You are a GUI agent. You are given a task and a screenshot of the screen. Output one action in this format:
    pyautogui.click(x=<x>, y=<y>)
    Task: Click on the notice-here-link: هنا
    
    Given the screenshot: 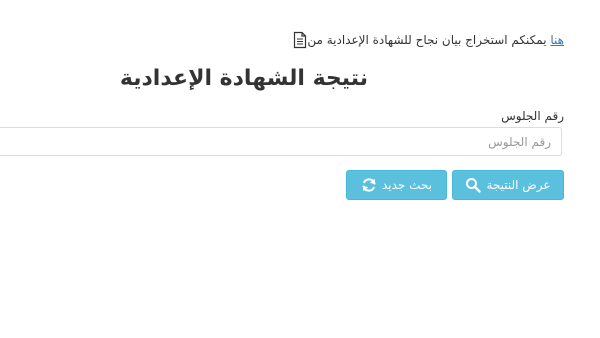 What is the action you would take?
    pyautogui.click(x=557, y=40)
    